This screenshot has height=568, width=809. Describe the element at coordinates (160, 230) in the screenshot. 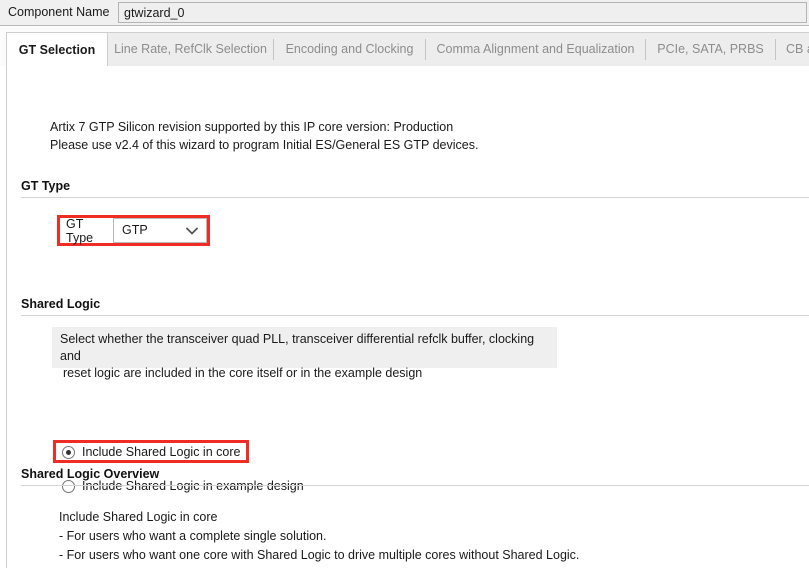

I see `gt-type-dropdown: GTP` at that location.